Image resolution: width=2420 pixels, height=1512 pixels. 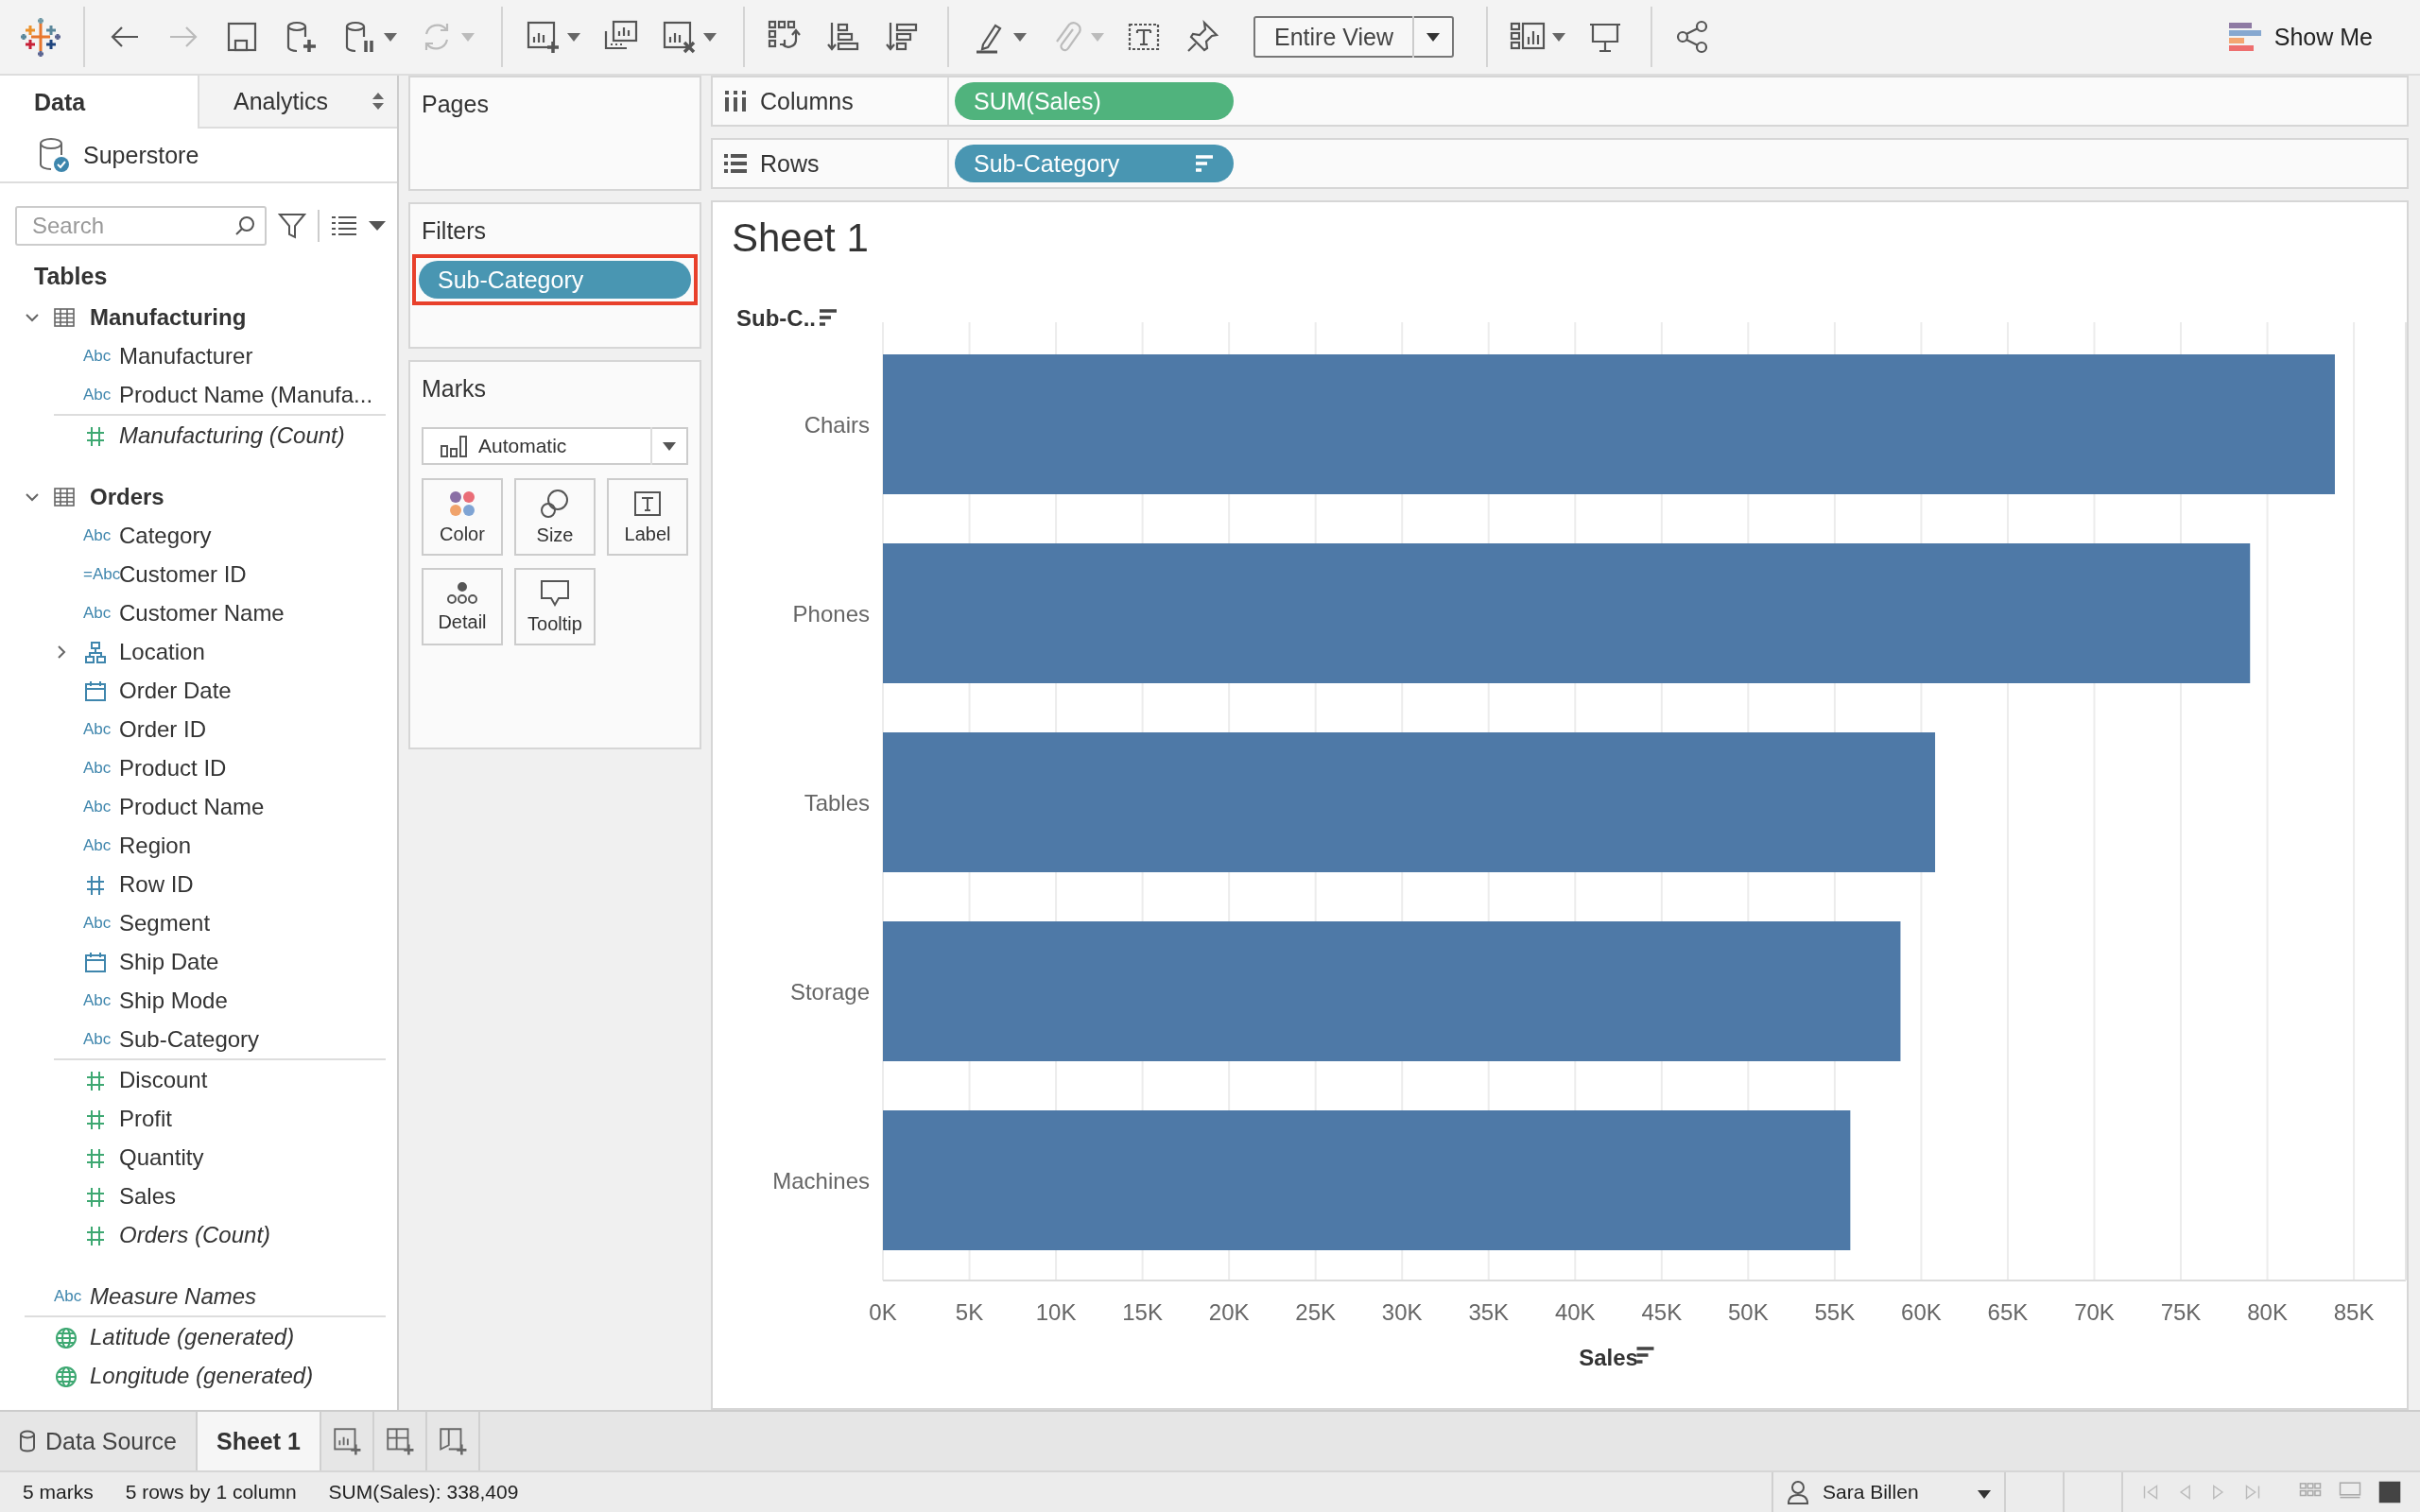 What do you see at coordinates (173, 1000) in the screenshot?
I see `field-name: Ship Mode` at bounding box center [173, 1000].